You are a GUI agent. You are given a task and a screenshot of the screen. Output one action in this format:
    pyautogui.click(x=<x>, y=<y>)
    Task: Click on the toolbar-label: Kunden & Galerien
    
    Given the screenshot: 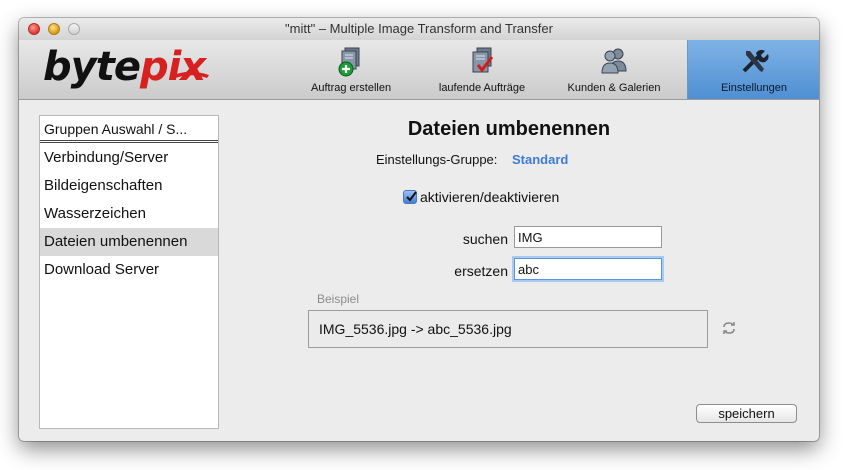 What is the action you would take?
    pyautogui.click(x=614, y=88)
    